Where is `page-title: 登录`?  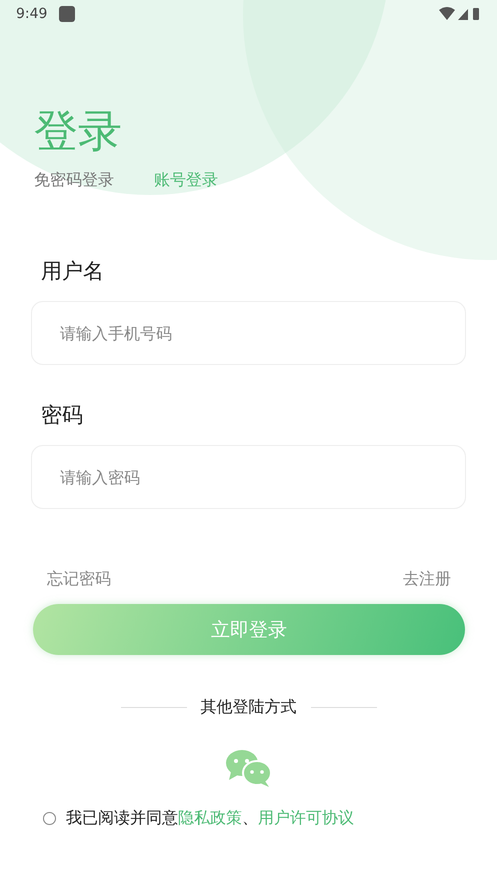
page-title: 登录 is located at coordinates (78, 132).